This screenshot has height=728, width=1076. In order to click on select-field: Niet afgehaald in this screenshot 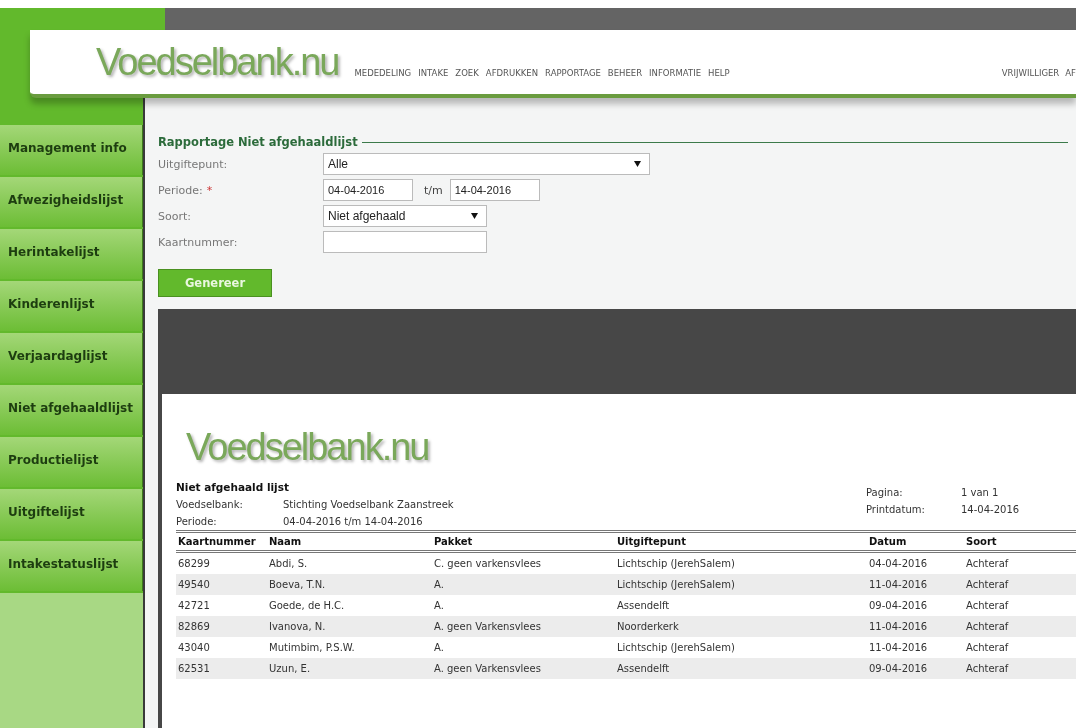, I will do `click(405, 216)`.